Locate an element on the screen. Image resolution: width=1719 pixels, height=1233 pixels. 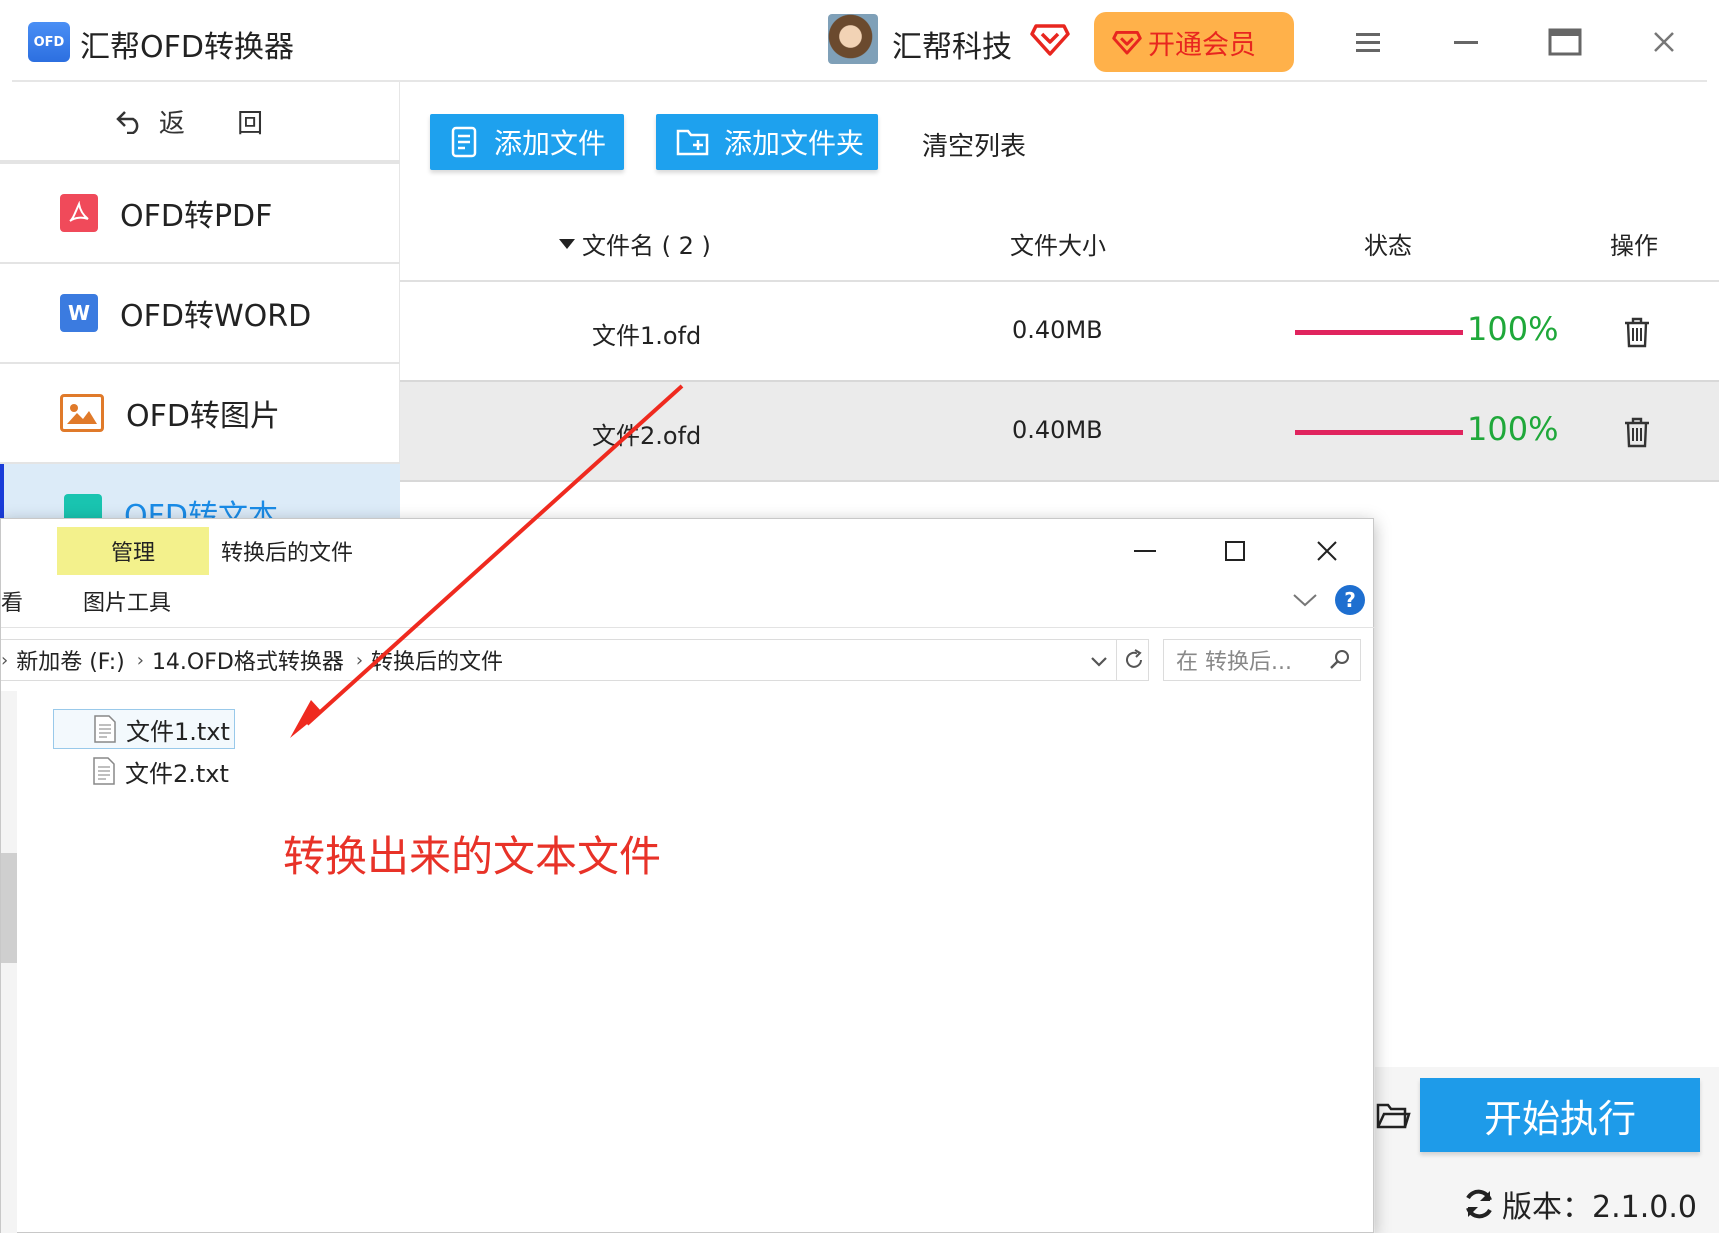
column-header-action: 操作 is located at coordinates (1634, 246).